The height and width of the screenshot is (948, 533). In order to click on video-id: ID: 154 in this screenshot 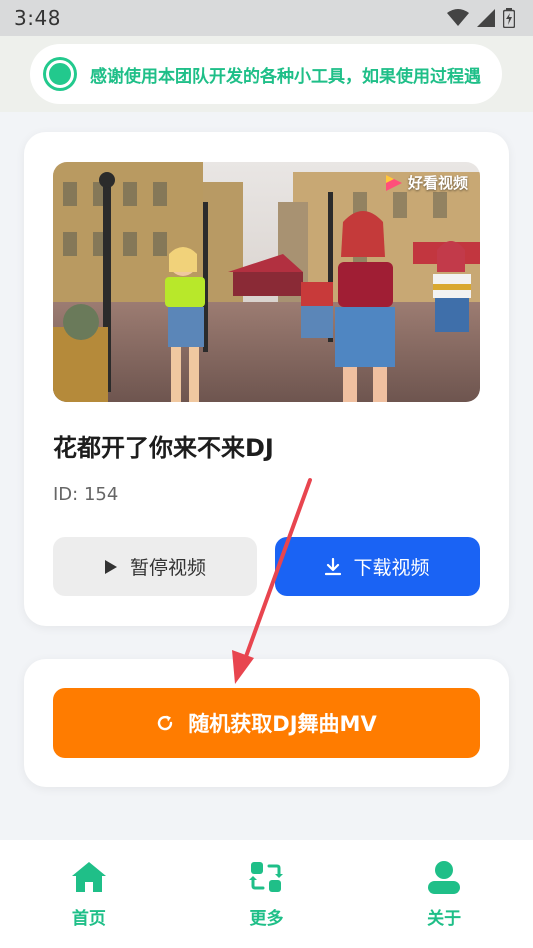, I will do `click(86, 494)`.